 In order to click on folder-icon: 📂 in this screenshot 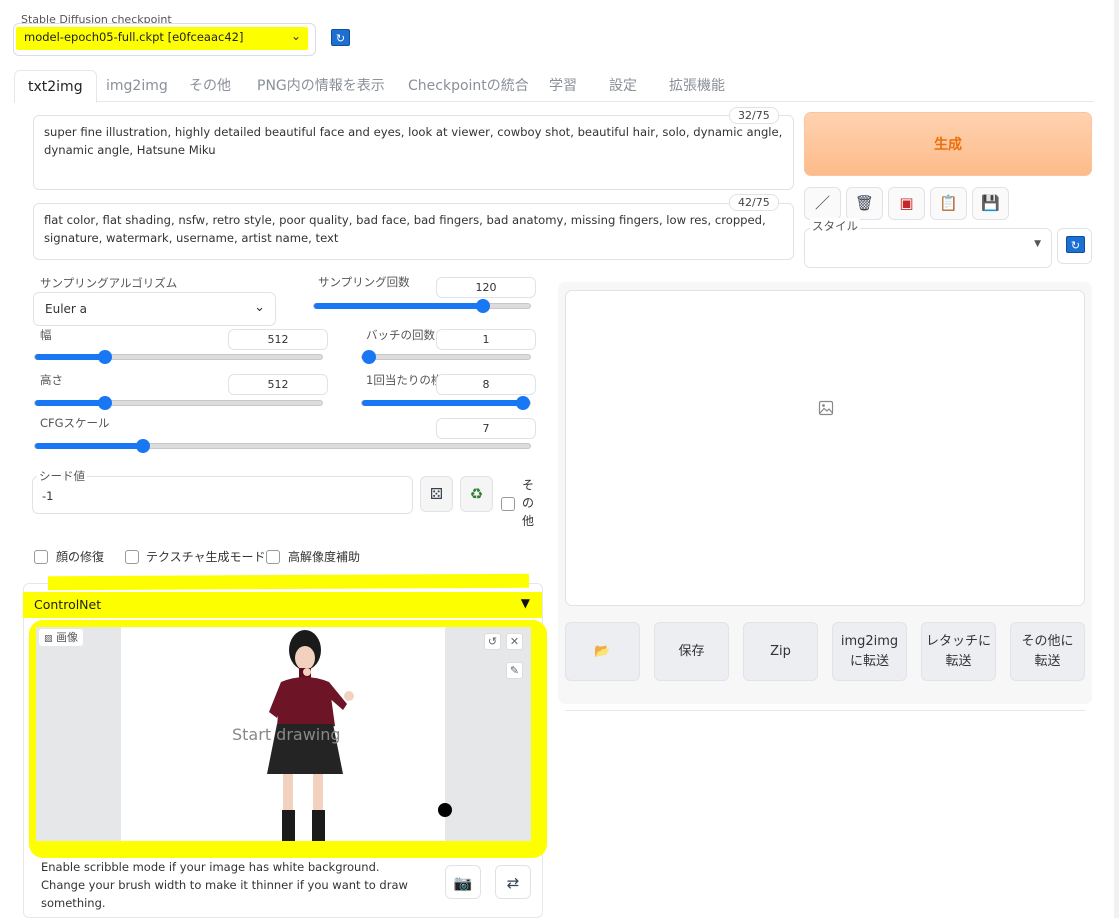, I will do `click(602, 651)`.